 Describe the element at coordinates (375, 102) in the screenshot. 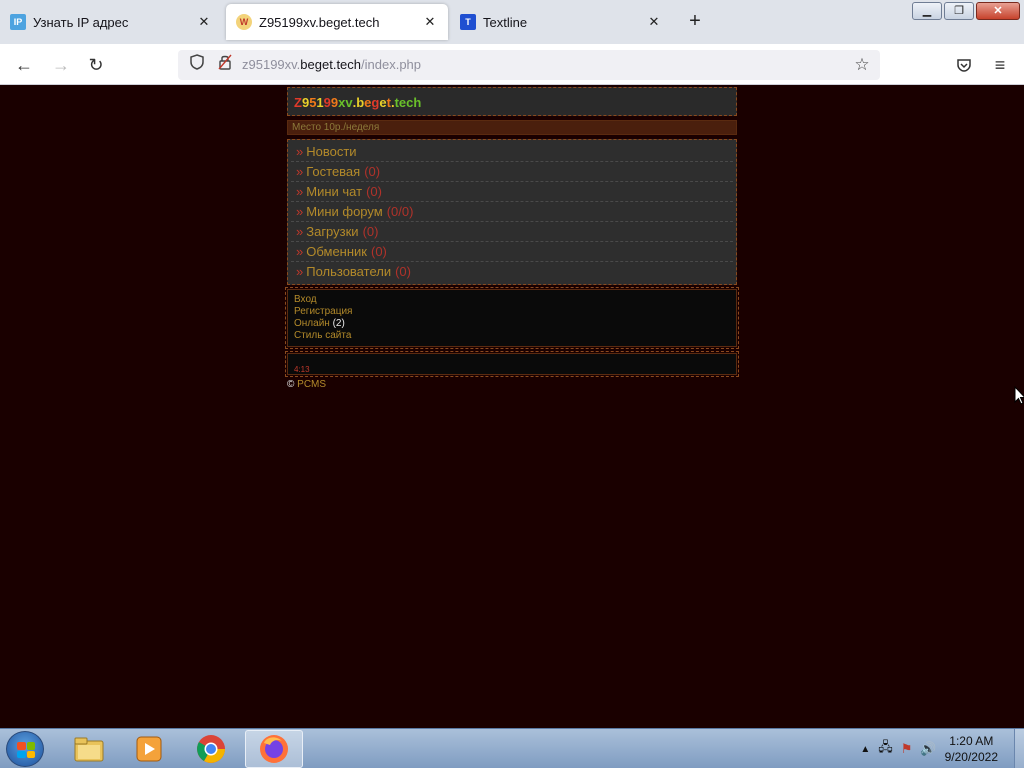

I see `logo-letter: g` at that location.